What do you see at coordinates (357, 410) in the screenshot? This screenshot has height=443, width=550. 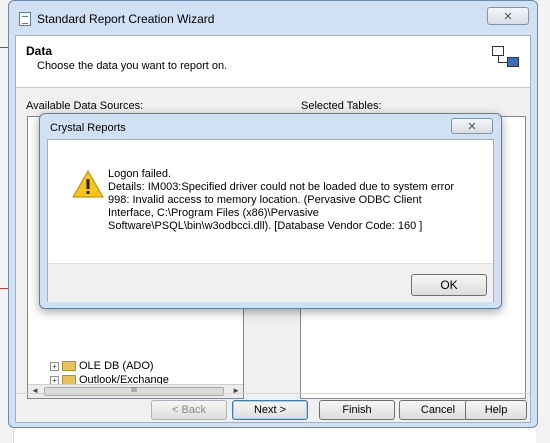 I see `finish-button: Finish` at bounding box center [357, 410].